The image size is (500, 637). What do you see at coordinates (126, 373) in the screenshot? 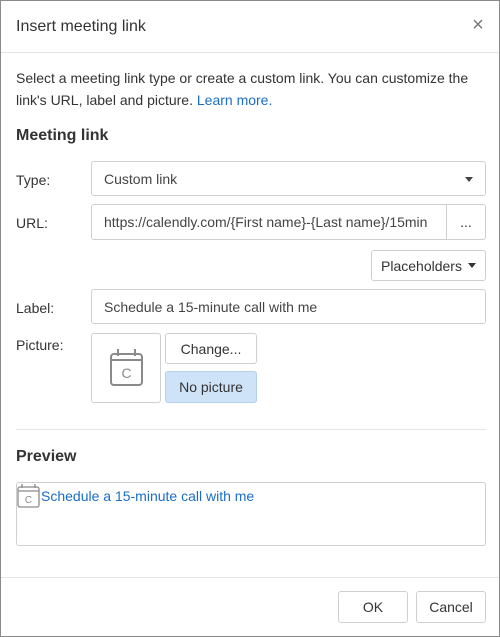
I see `calendar-icon-letter: C` at bounding box center [126, 373].